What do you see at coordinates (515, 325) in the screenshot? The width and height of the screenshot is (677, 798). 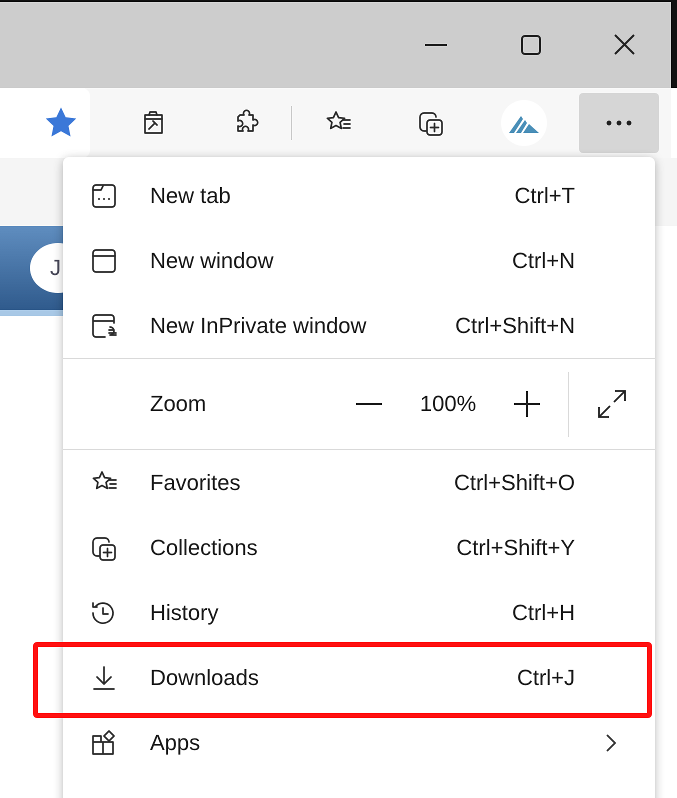 I see `shortcut-text: Ctrl+Shift+N` at bounding box center [515, 325].